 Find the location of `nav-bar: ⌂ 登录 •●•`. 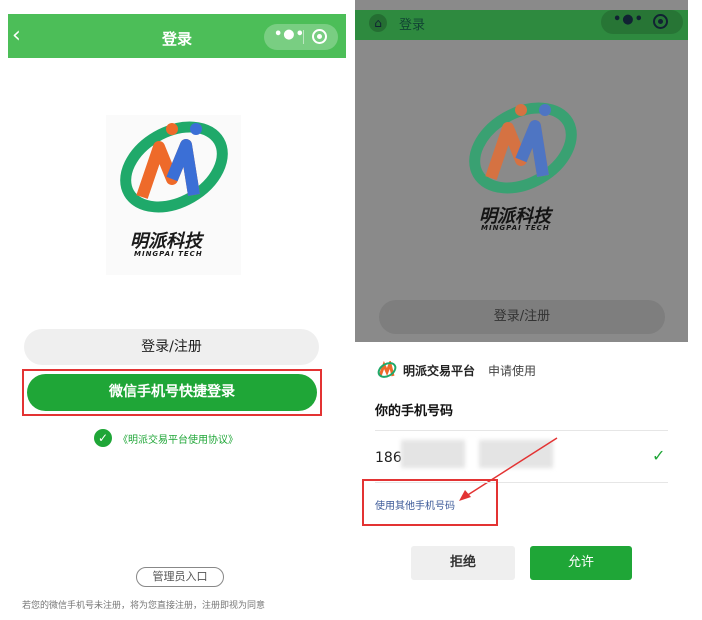

nav-bar: ⌂ 登录 •●• is located at coordinates (521, 25).